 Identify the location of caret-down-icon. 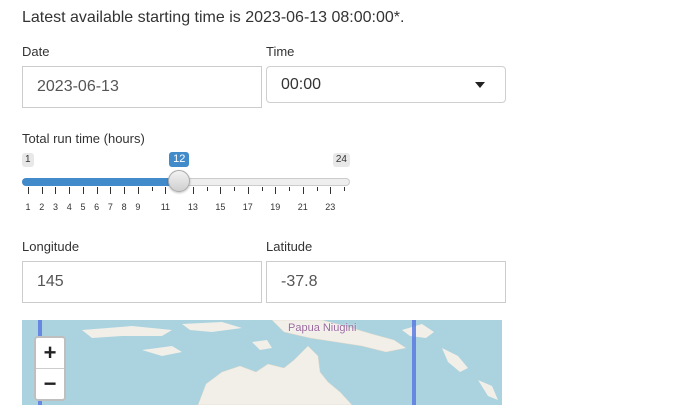
(480, 85).